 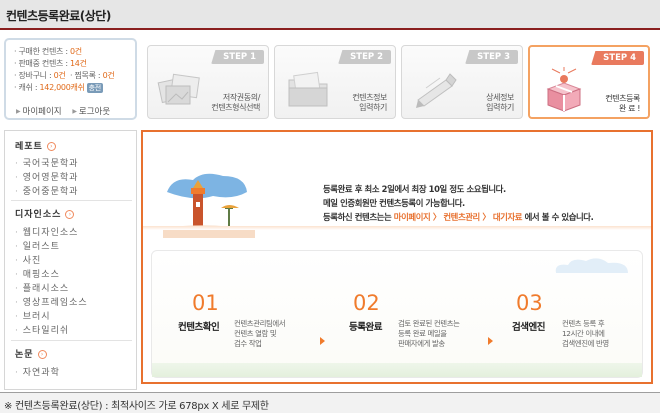 What do you see at coordinates (585, 333) in the screenshot?
I see `process-desc: 컨텐츠 등록 후 12시간 이내에 검색엔진에 반영` at bounding box center [585, 333].